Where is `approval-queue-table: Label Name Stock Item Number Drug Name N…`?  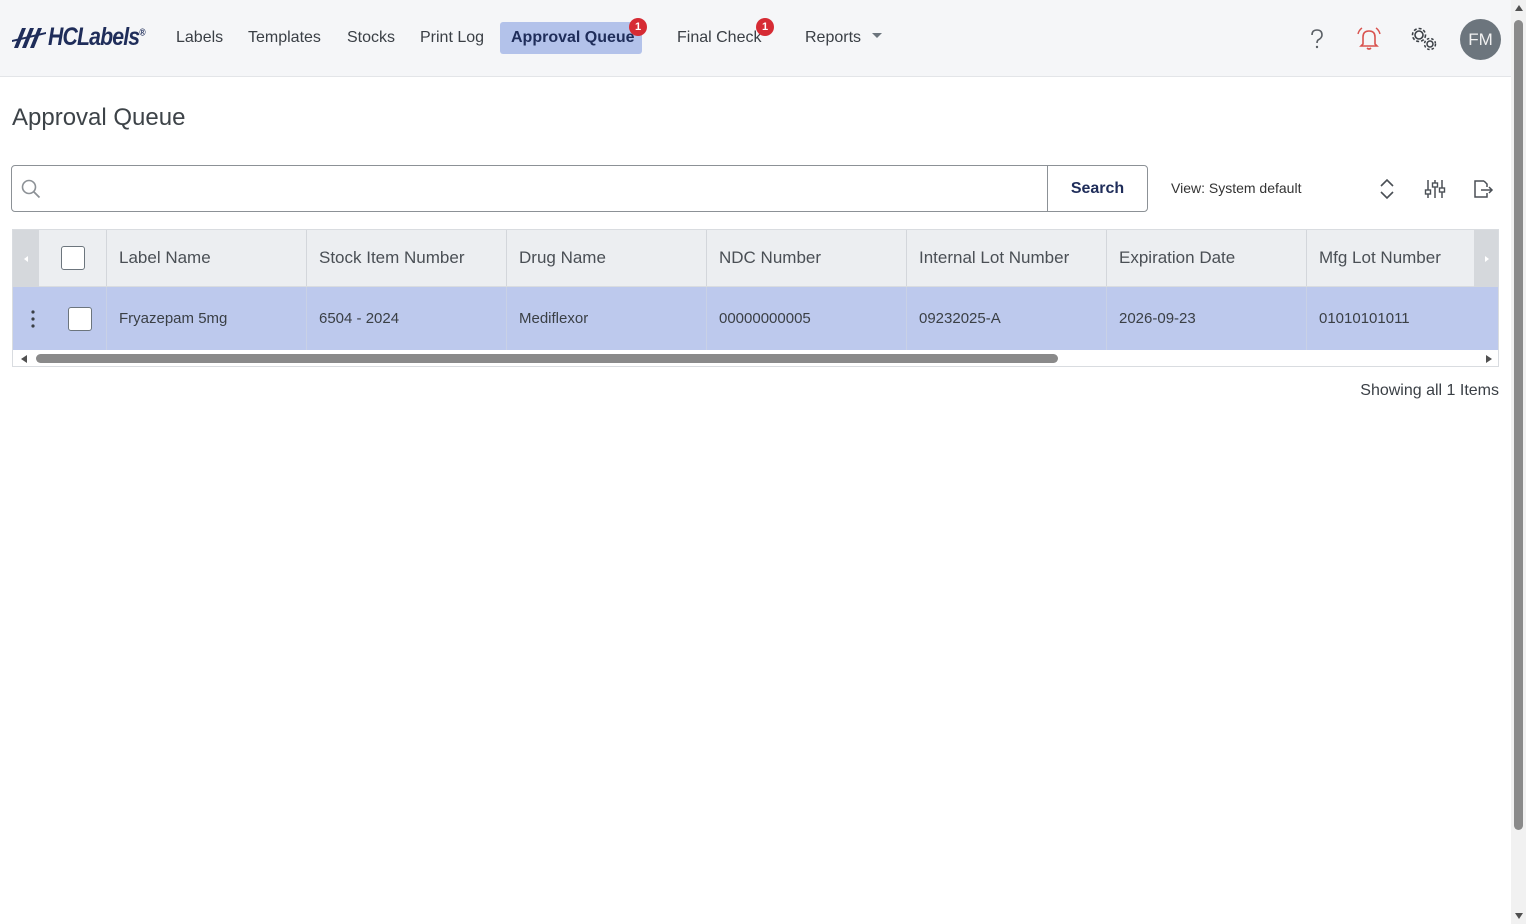 approval-queue-table: Label Name Stock Item Number Drug Name N… is located at coordinates (755, 298).